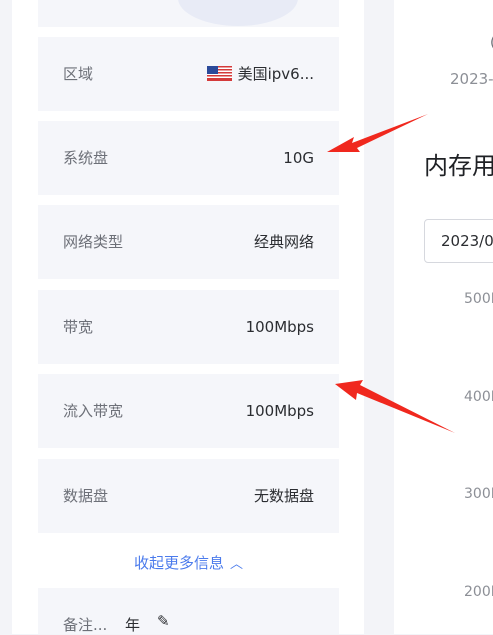 The width and height of the screenshot is (493, 635). I want to click on detail-row-remark: 备注... 年 ✎, so click(188, 611).